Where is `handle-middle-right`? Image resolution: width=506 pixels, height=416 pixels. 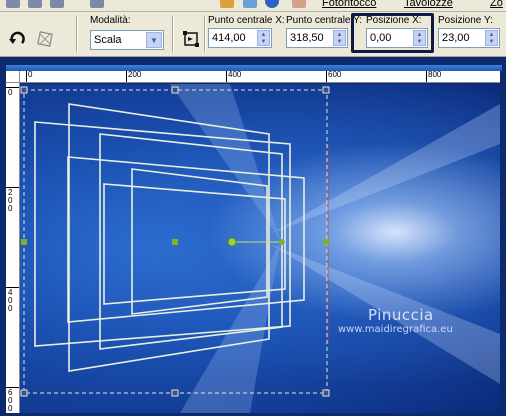 handle-middle-right is located at coordinates (326, 242).